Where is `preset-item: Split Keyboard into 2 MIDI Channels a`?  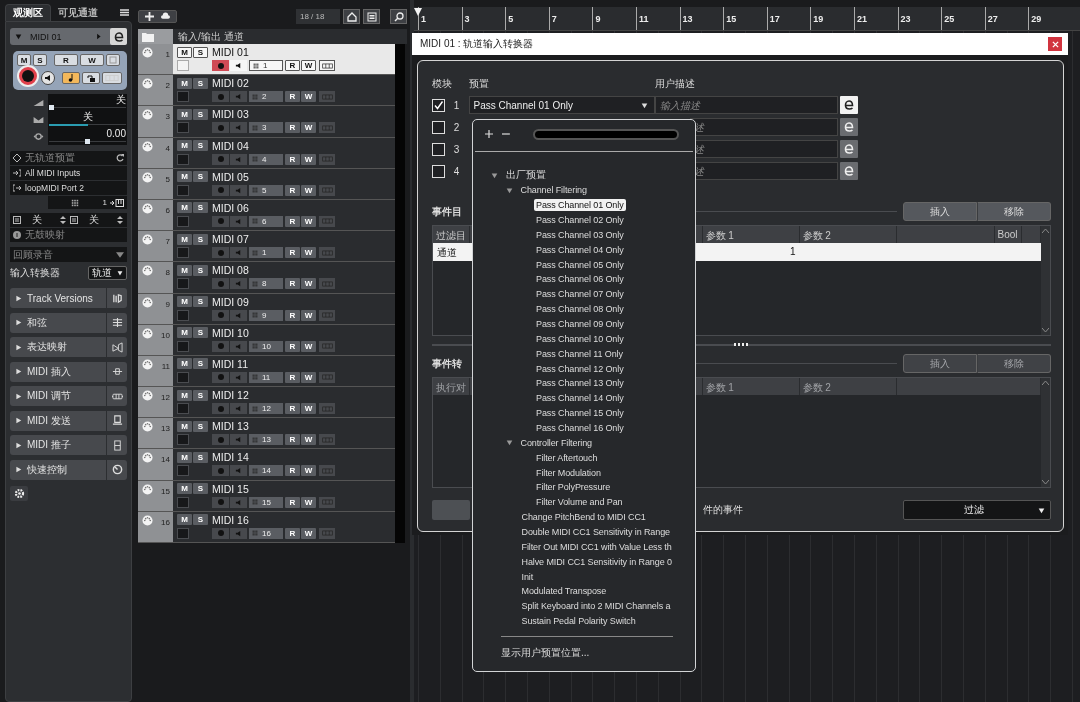
preset-item: Split Keyboard into 2 MIDI Channels a is located at coordinates (596, 606).